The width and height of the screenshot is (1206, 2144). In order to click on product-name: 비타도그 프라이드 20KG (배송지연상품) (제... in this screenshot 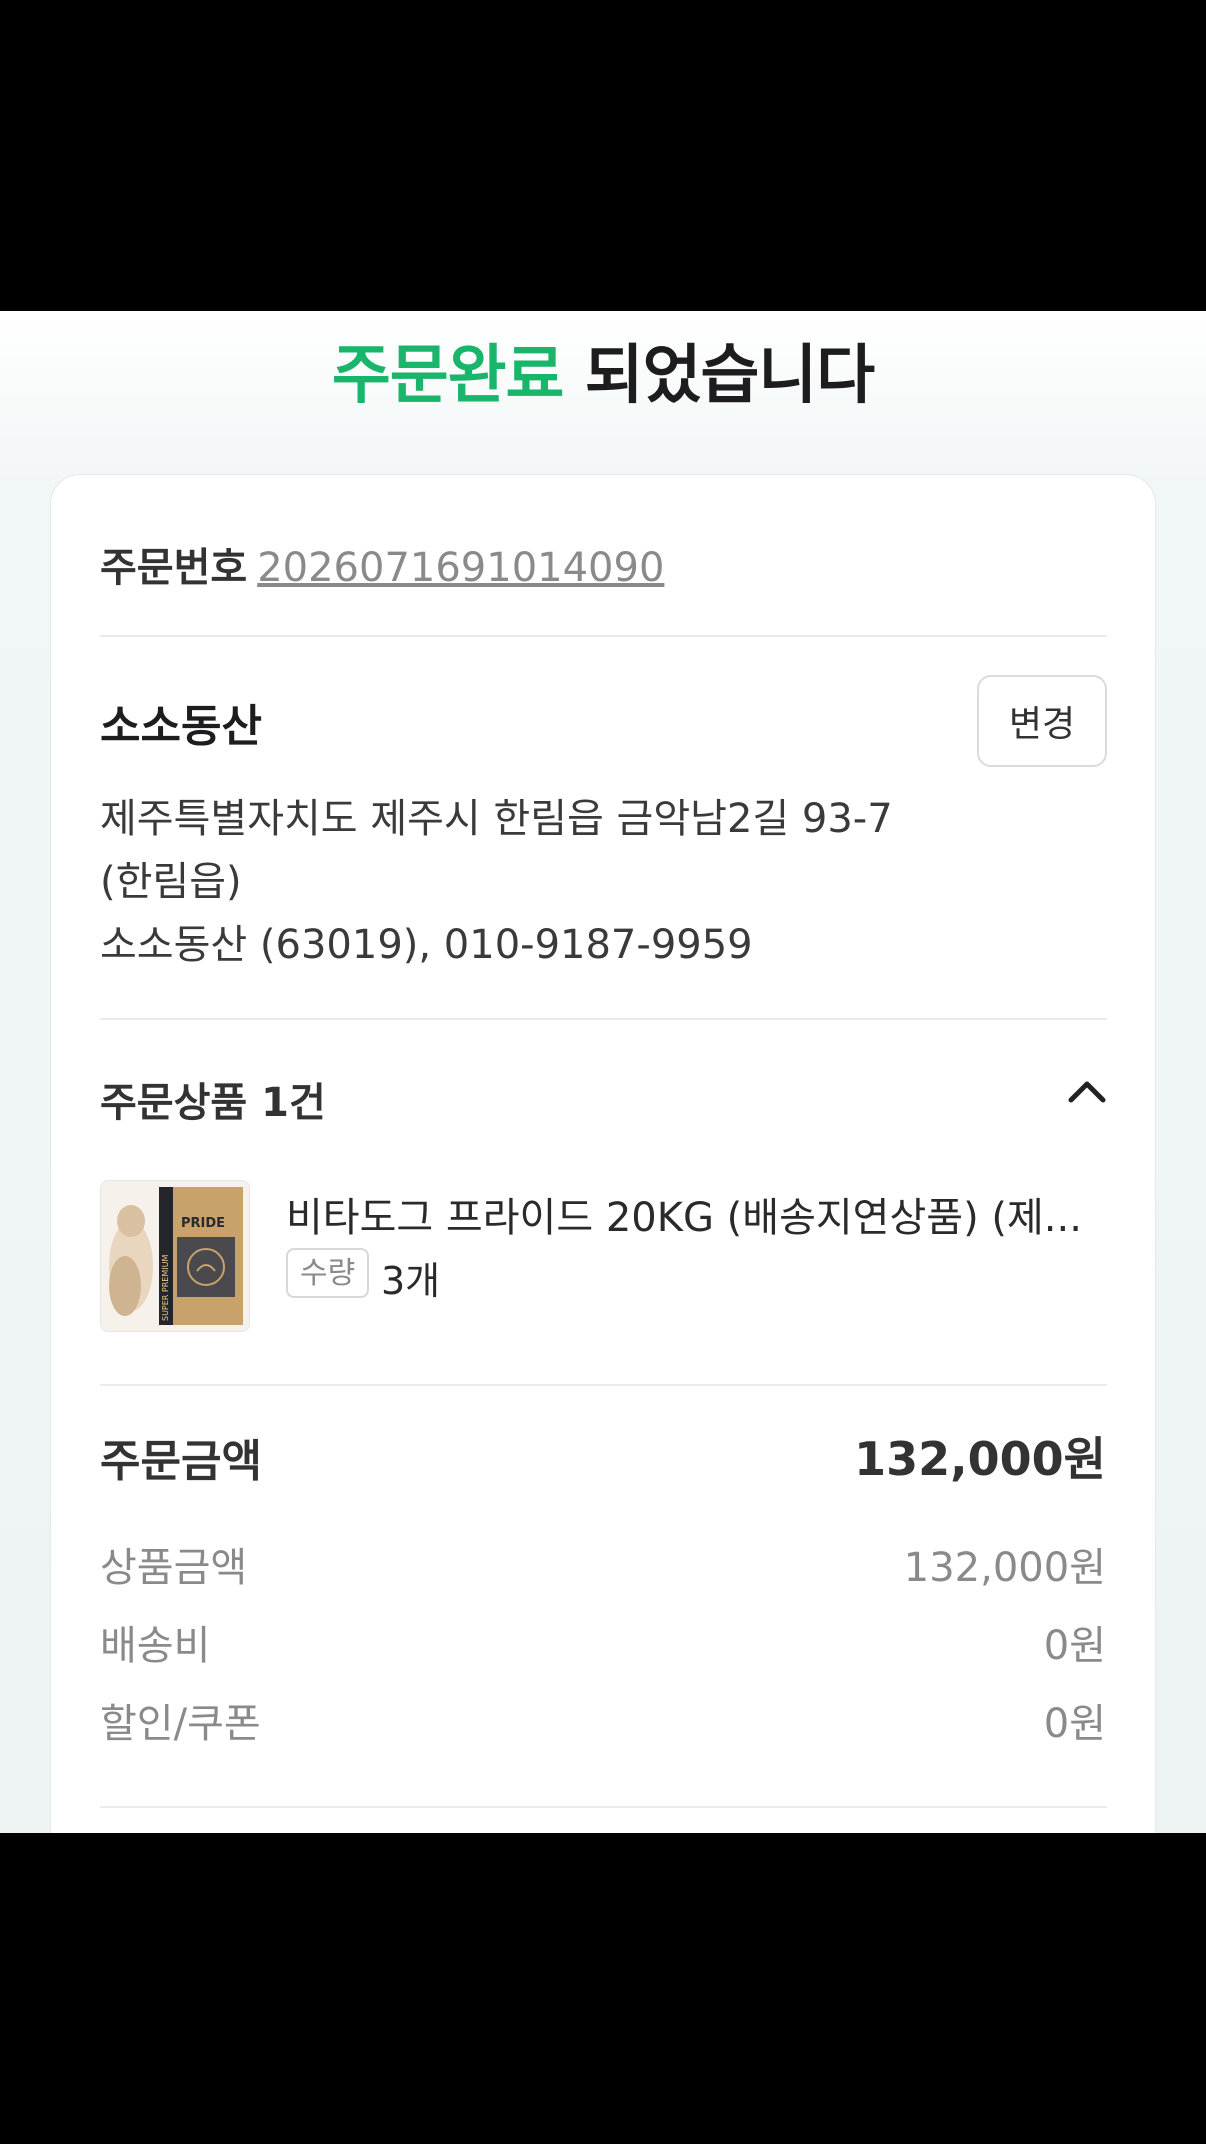, I will do `click(696, 1214)`.